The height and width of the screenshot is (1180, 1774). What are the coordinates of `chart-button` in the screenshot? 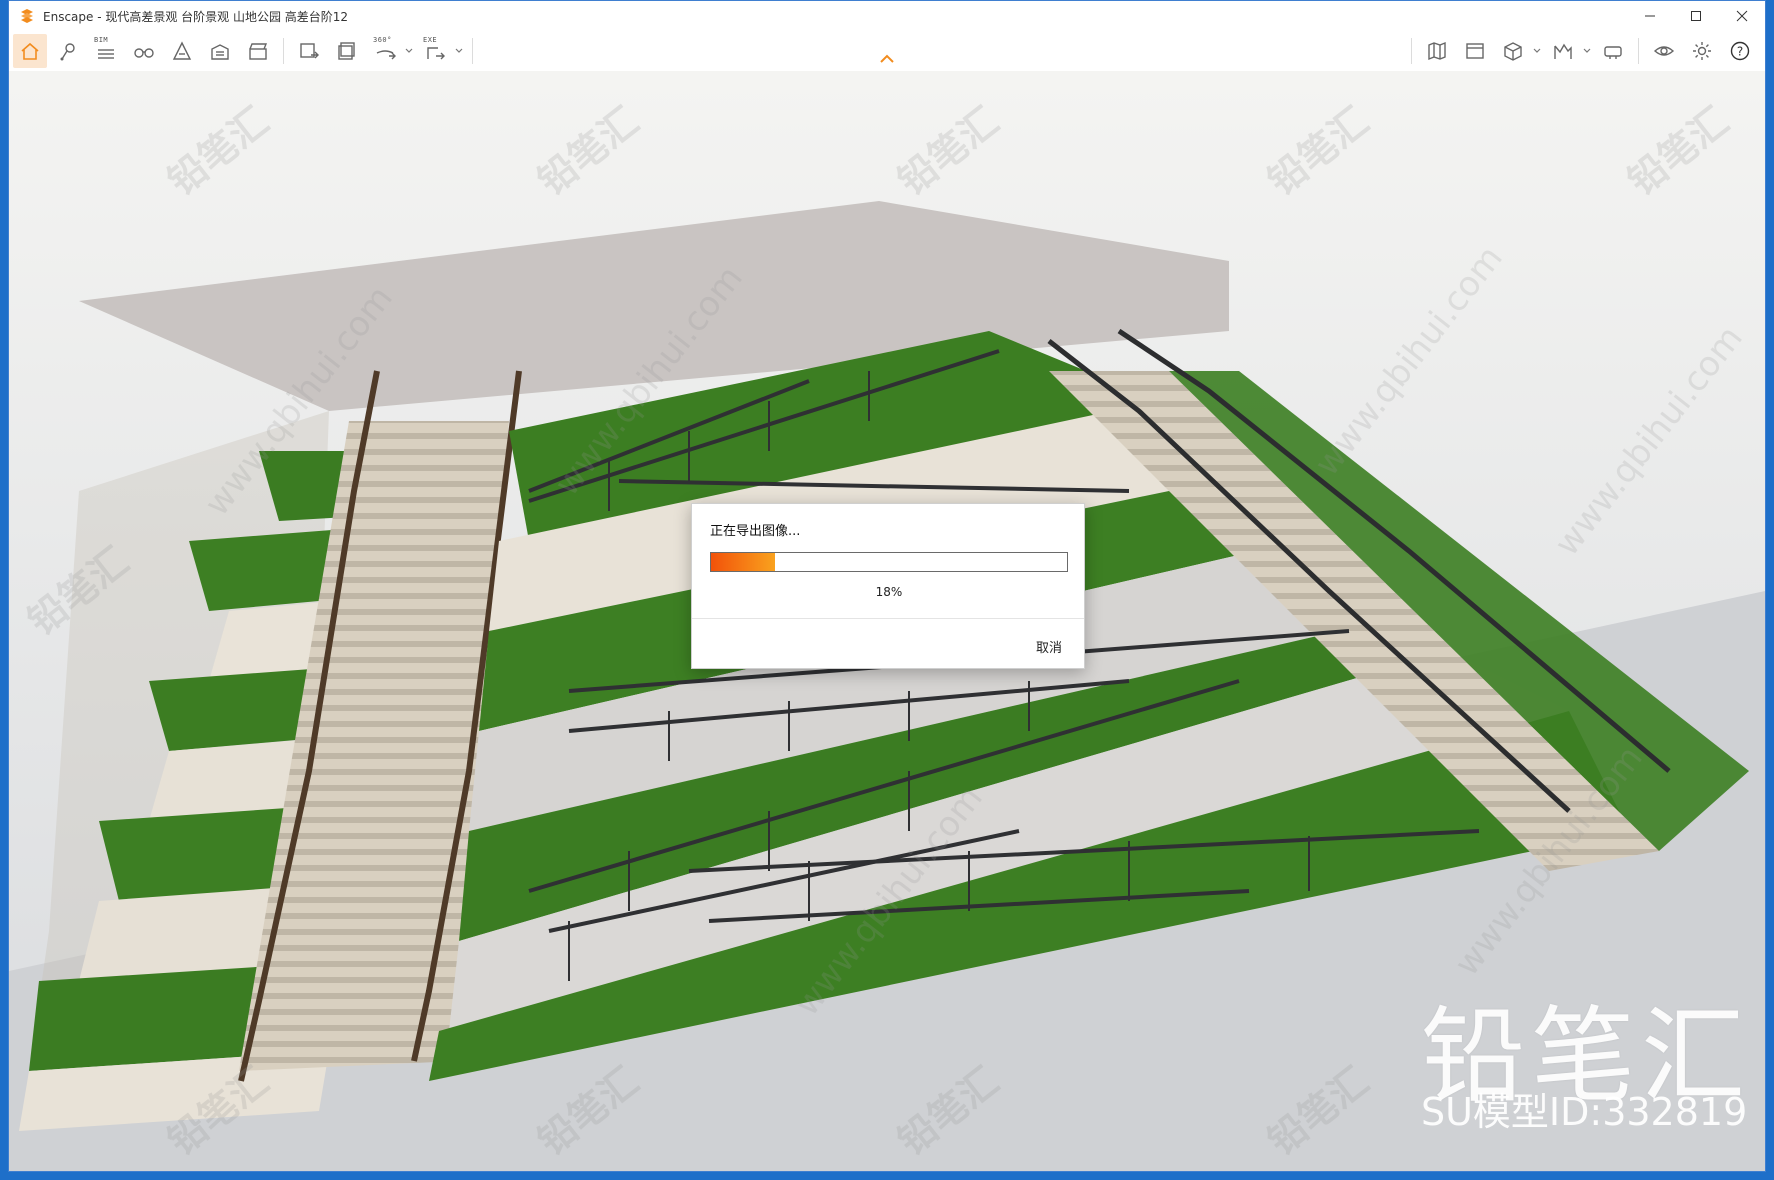 It's located at (1563, 51).